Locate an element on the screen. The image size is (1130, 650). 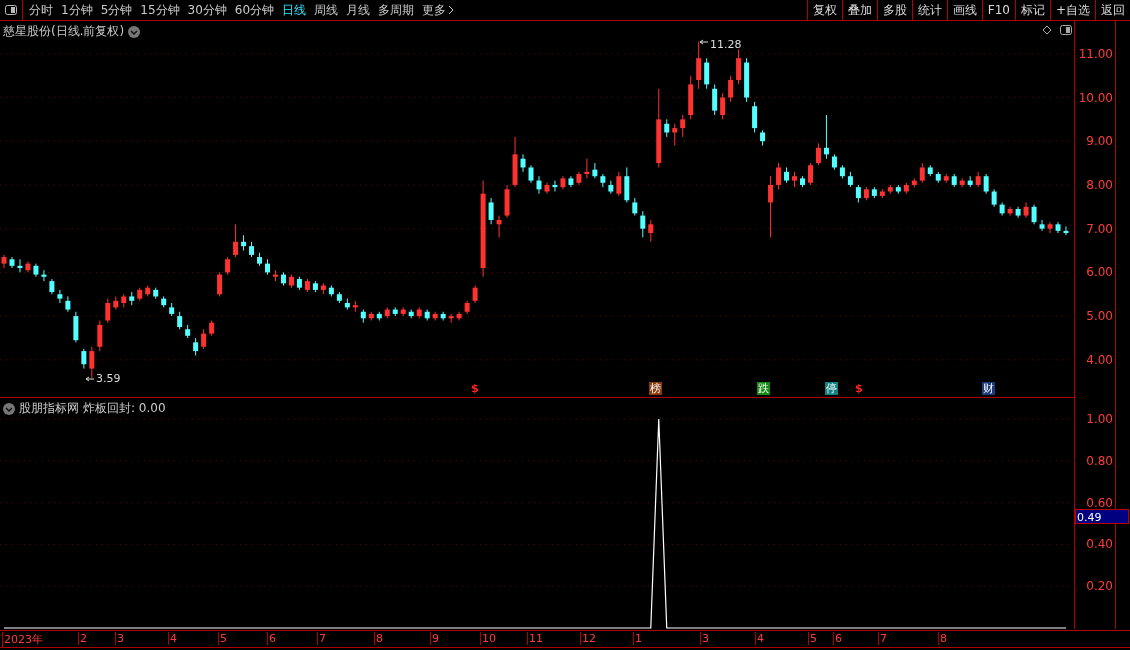
event-tag: 跌 is located at coordinates (763, 388).